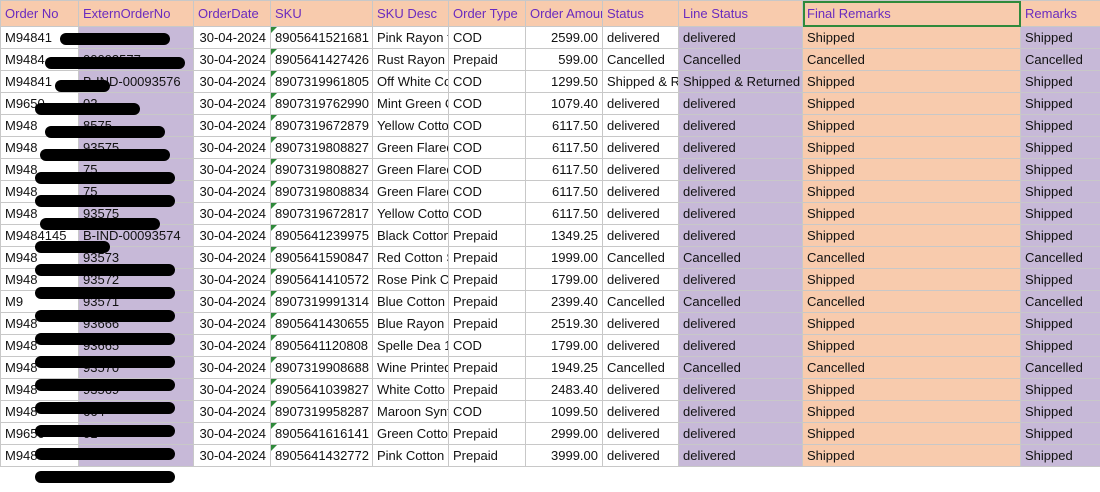 The height and width of the screenshot is (492, 1100). Describe the element at coordinates (410, 235) in the screenshot. I see `cell-sku-desc: Black Cotton` at that location.